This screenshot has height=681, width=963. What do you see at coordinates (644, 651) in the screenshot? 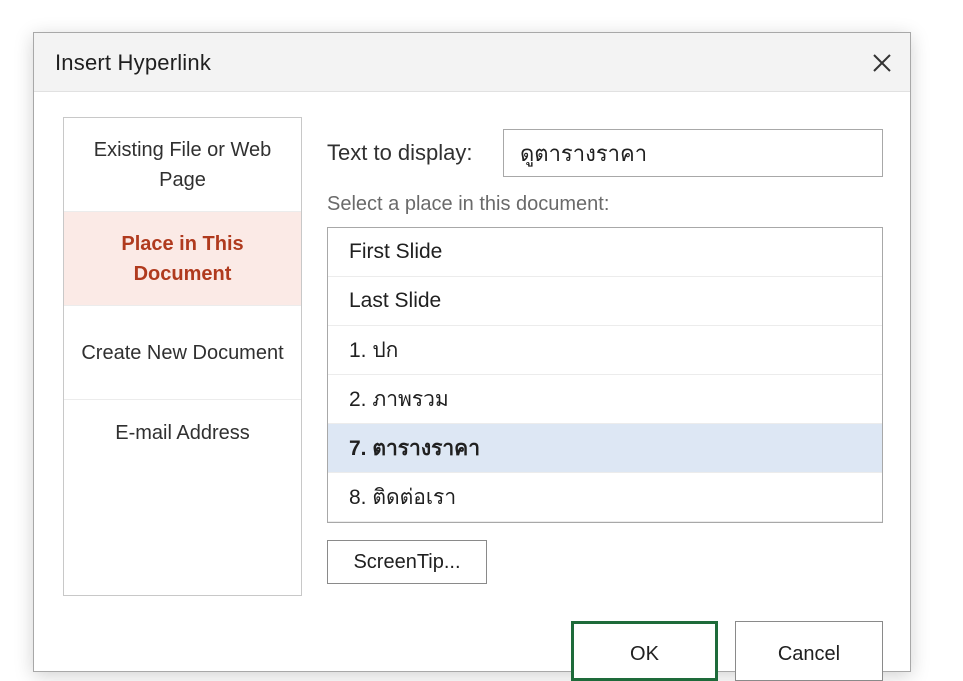
I see `ok-button: OK` at bounding box center [644, 651].